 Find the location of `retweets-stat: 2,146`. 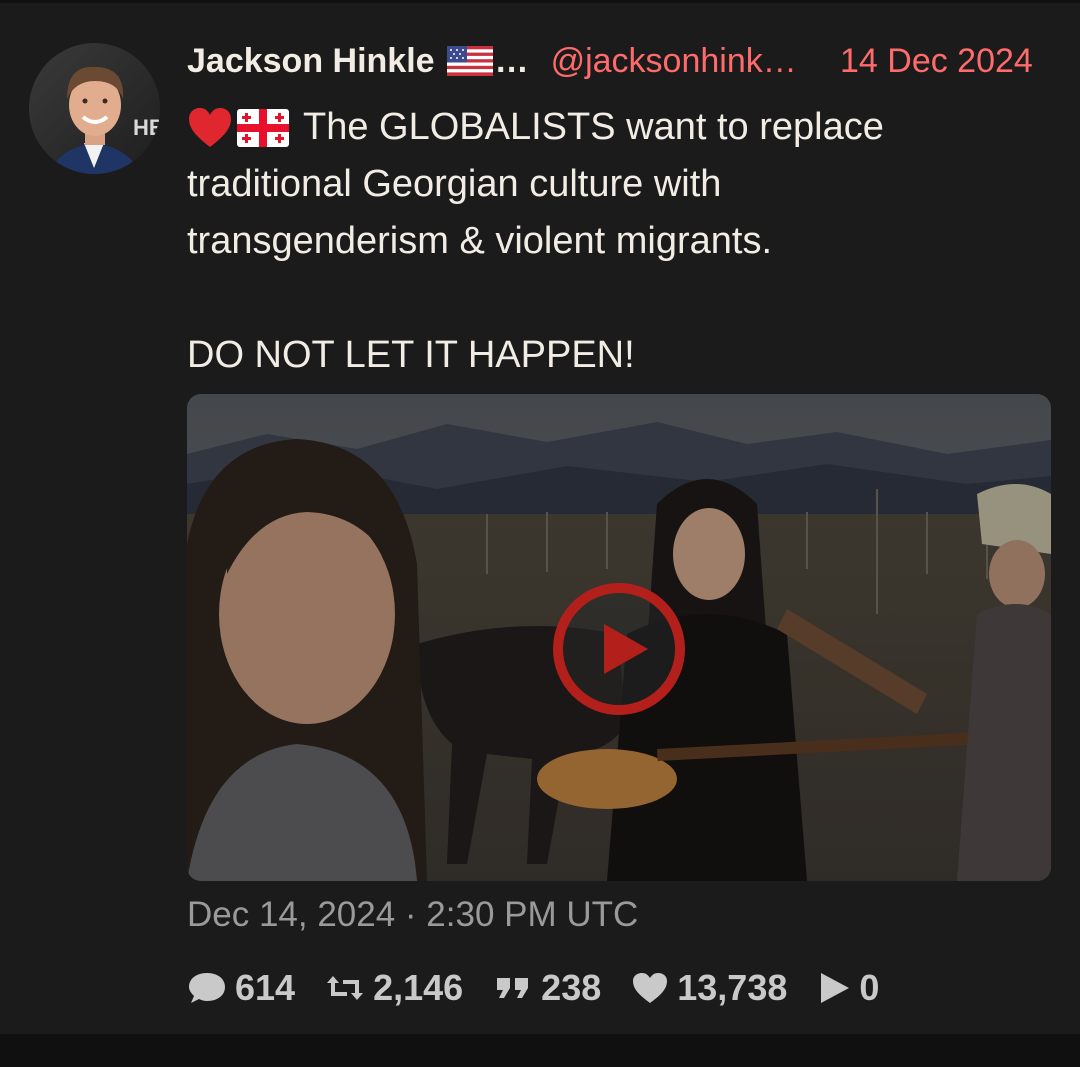

retweets-stat: 2,146 is located at coordinates (394, 988).